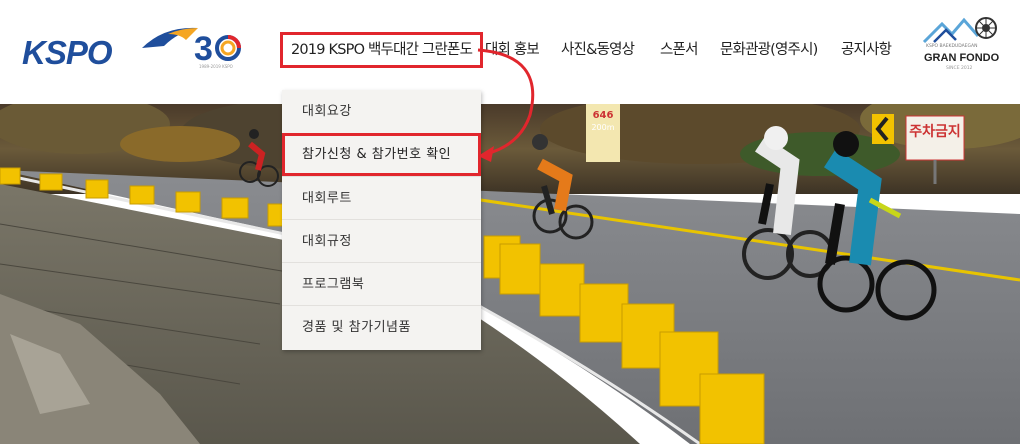  Describe the element at coordinates (769, 50) in the screenshot. I see `nav-item-culture-tour: 문화관광(영주시)` at that location.